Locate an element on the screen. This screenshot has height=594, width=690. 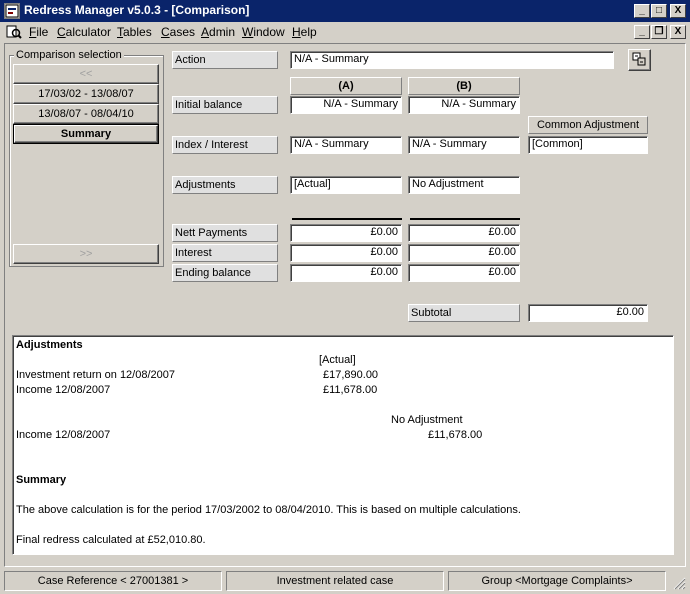
app-icon is located at coordinates (12, 11).